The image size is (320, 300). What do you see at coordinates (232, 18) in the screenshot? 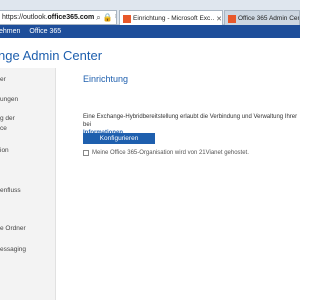
I see `office-favicon-icon` at bounding box center [232, 18].